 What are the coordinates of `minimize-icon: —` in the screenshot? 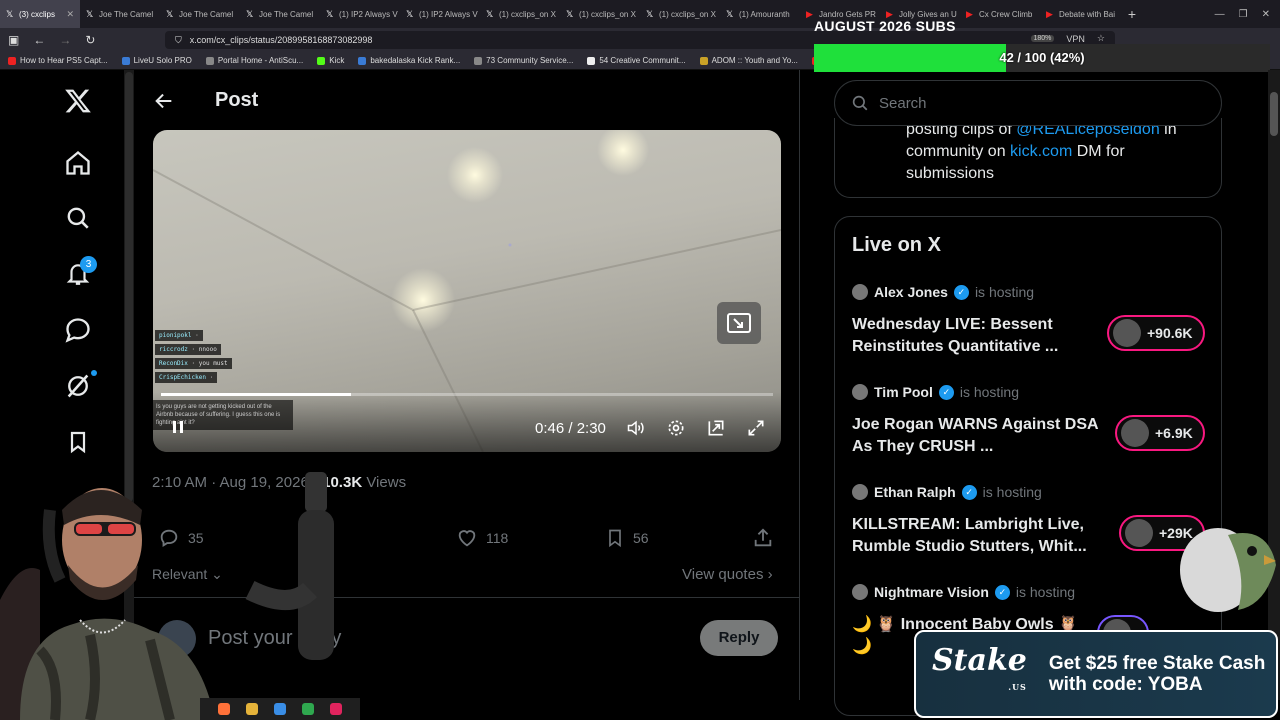 It's located at (1220, 14).